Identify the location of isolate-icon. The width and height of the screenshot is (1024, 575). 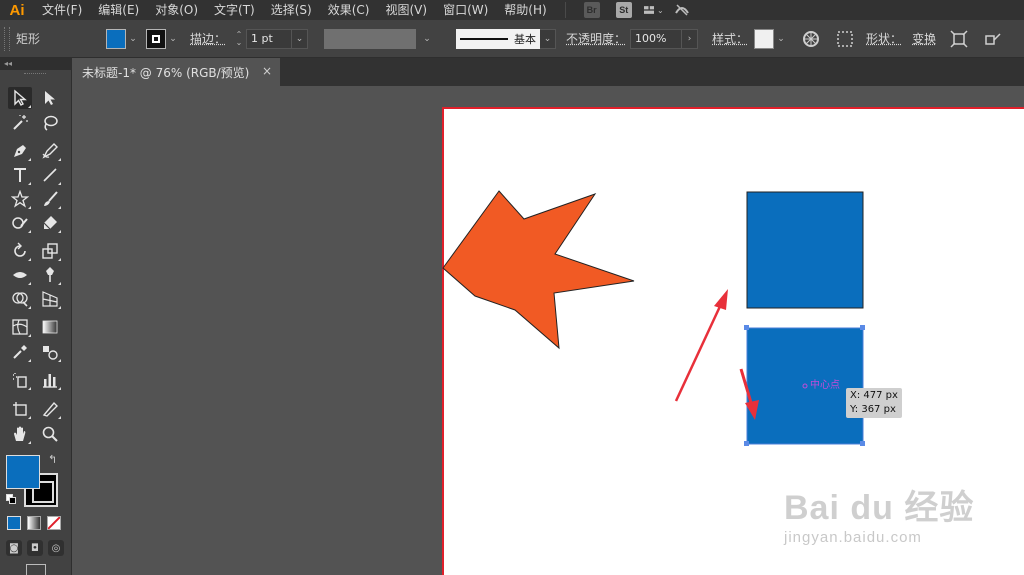
(993, 39).